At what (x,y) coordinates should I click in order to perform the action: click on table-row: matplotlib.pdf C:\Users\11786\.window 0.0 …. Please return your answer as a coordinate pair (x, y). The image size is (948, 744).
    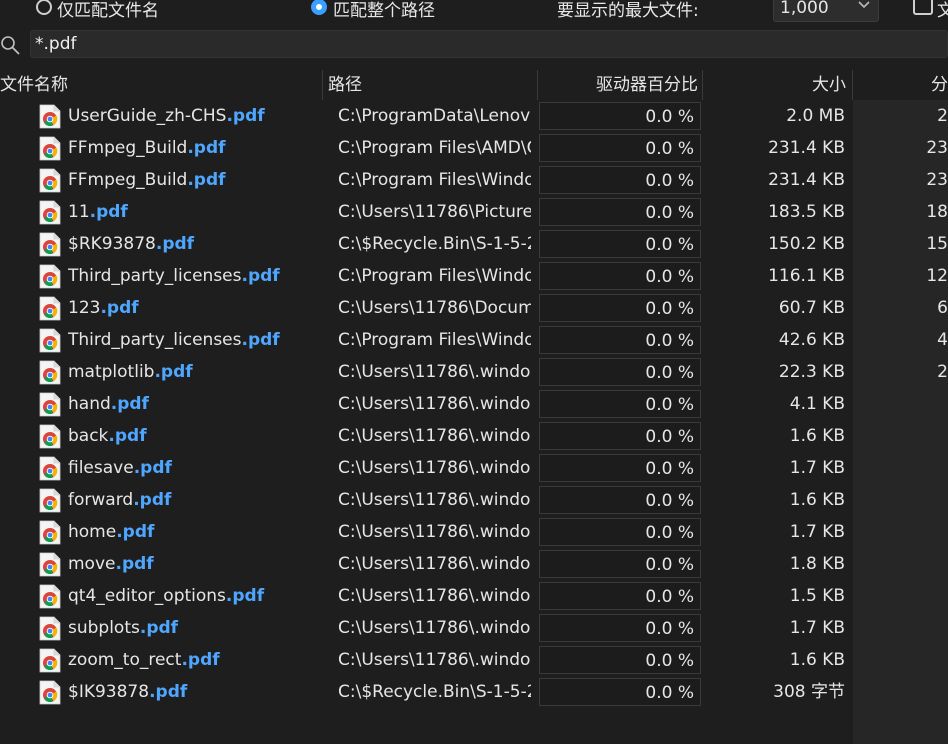
    Looking at the image, I should click on (474, 372).